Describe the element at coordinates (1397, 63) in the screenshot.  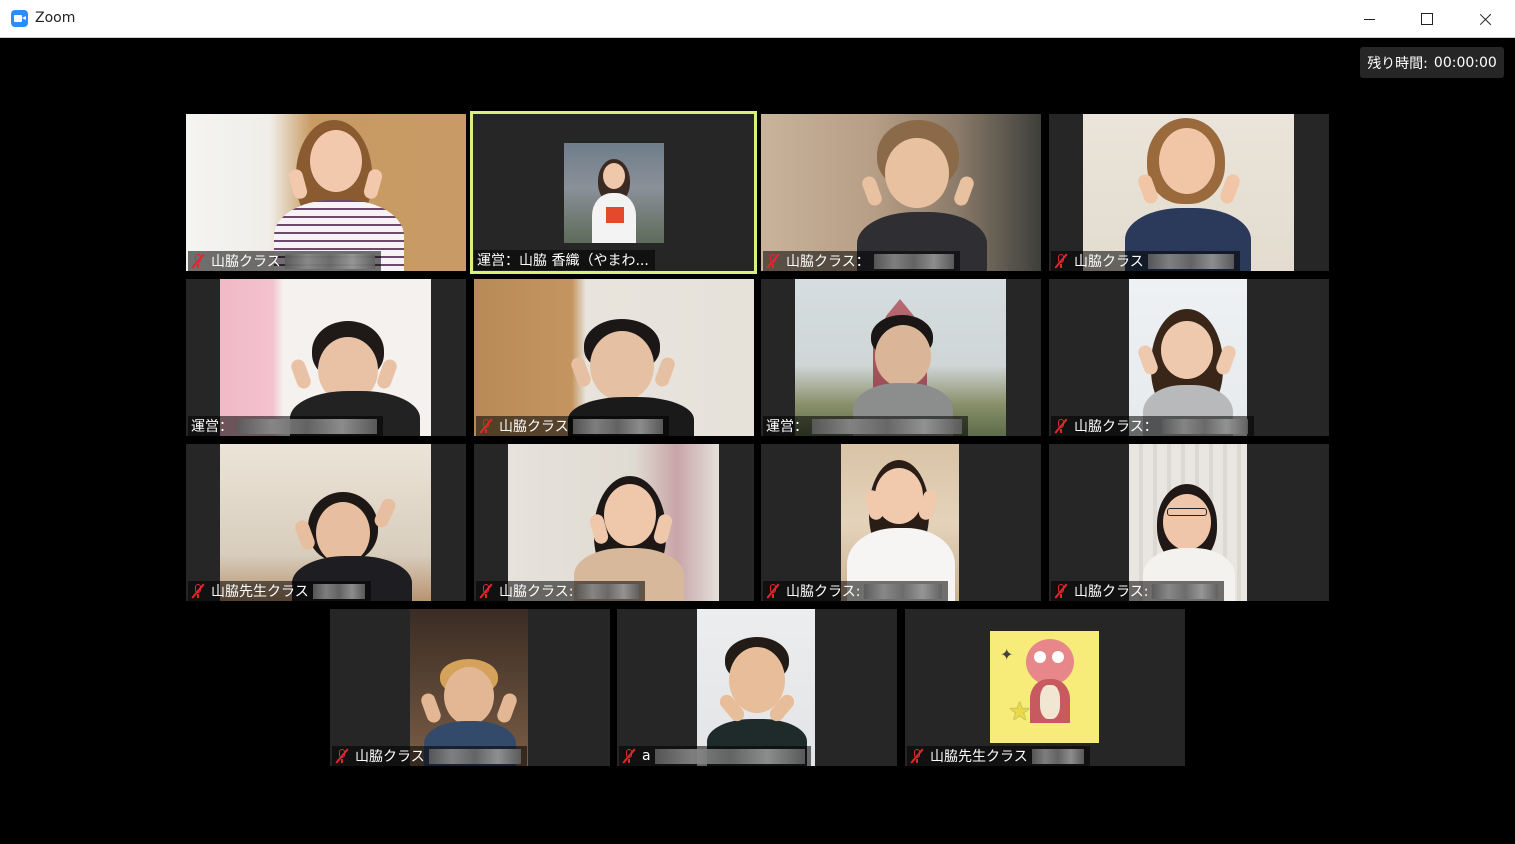
I see `remaining-time-label: 残り時間:` at that location.